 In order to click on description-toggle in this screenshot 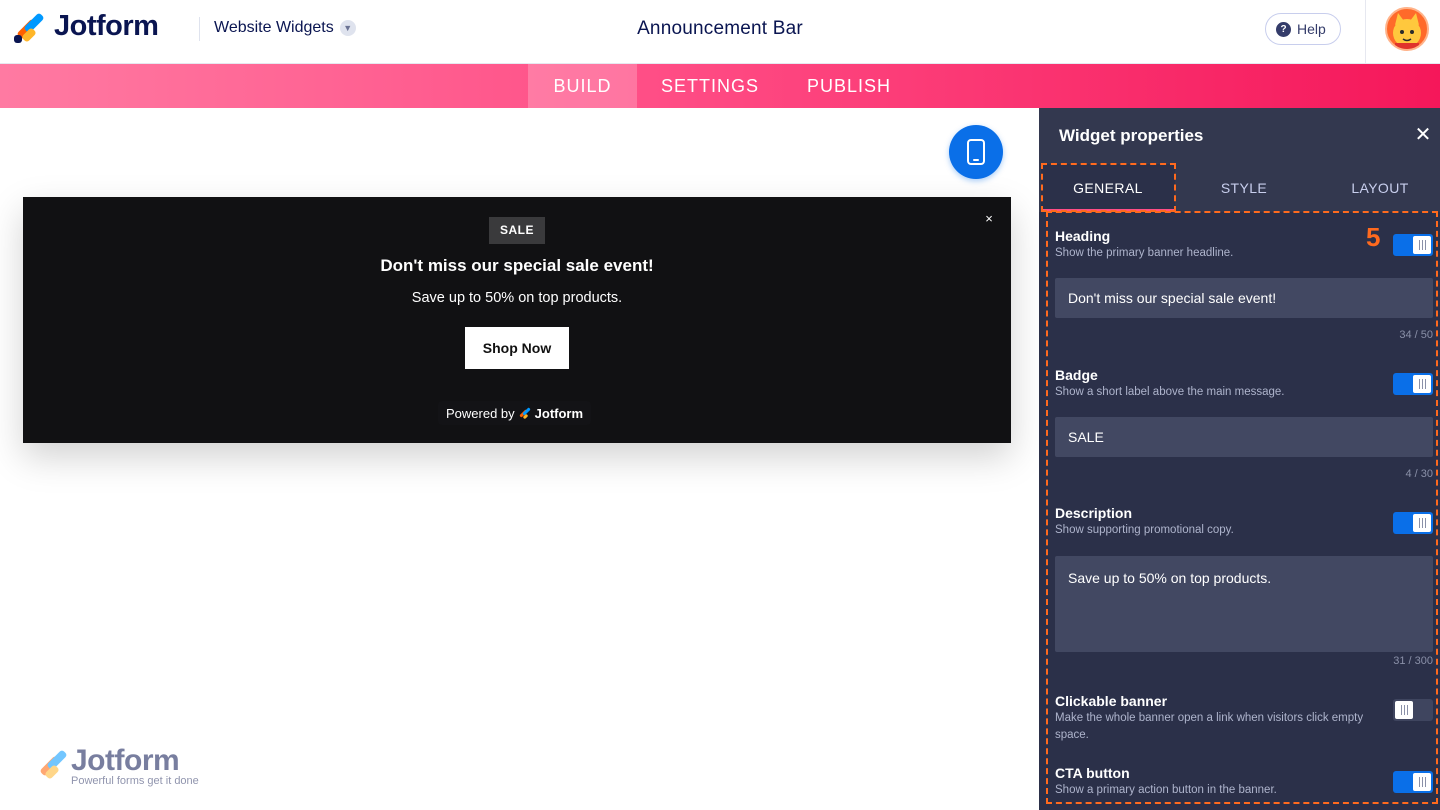, I will do `click(1413, 523)`.